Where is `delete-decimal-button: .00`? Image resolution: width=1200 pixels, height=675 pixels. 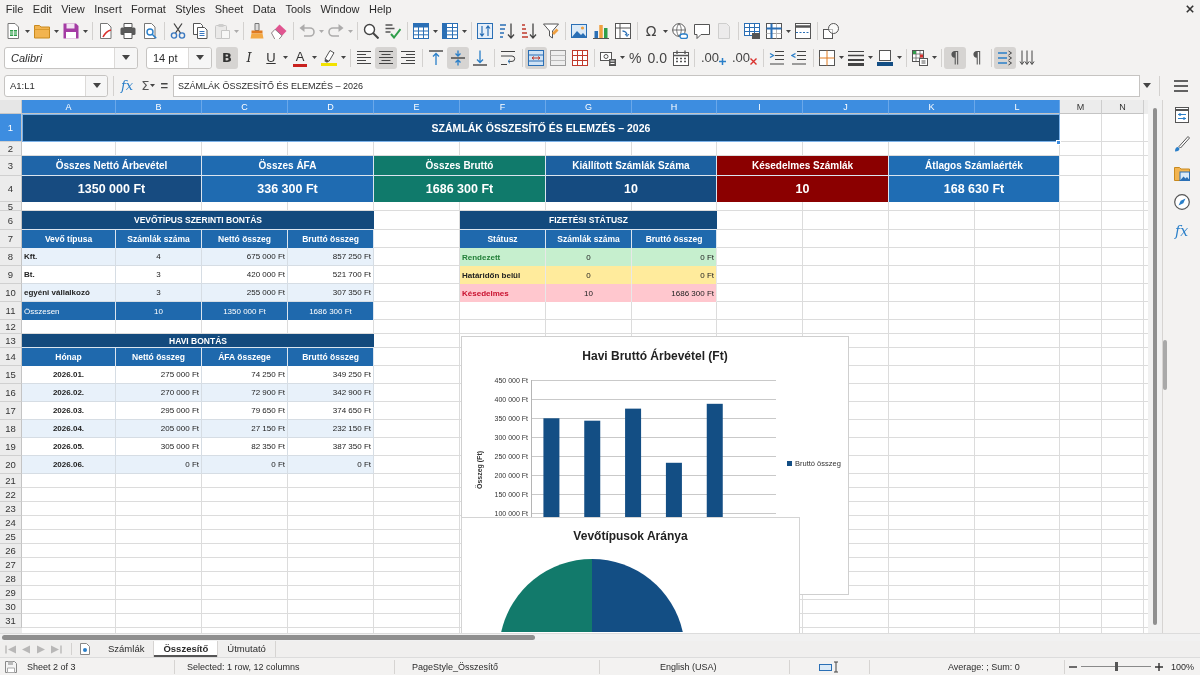
delete-decimal-button: .00 is located at coordinates (745, 57).